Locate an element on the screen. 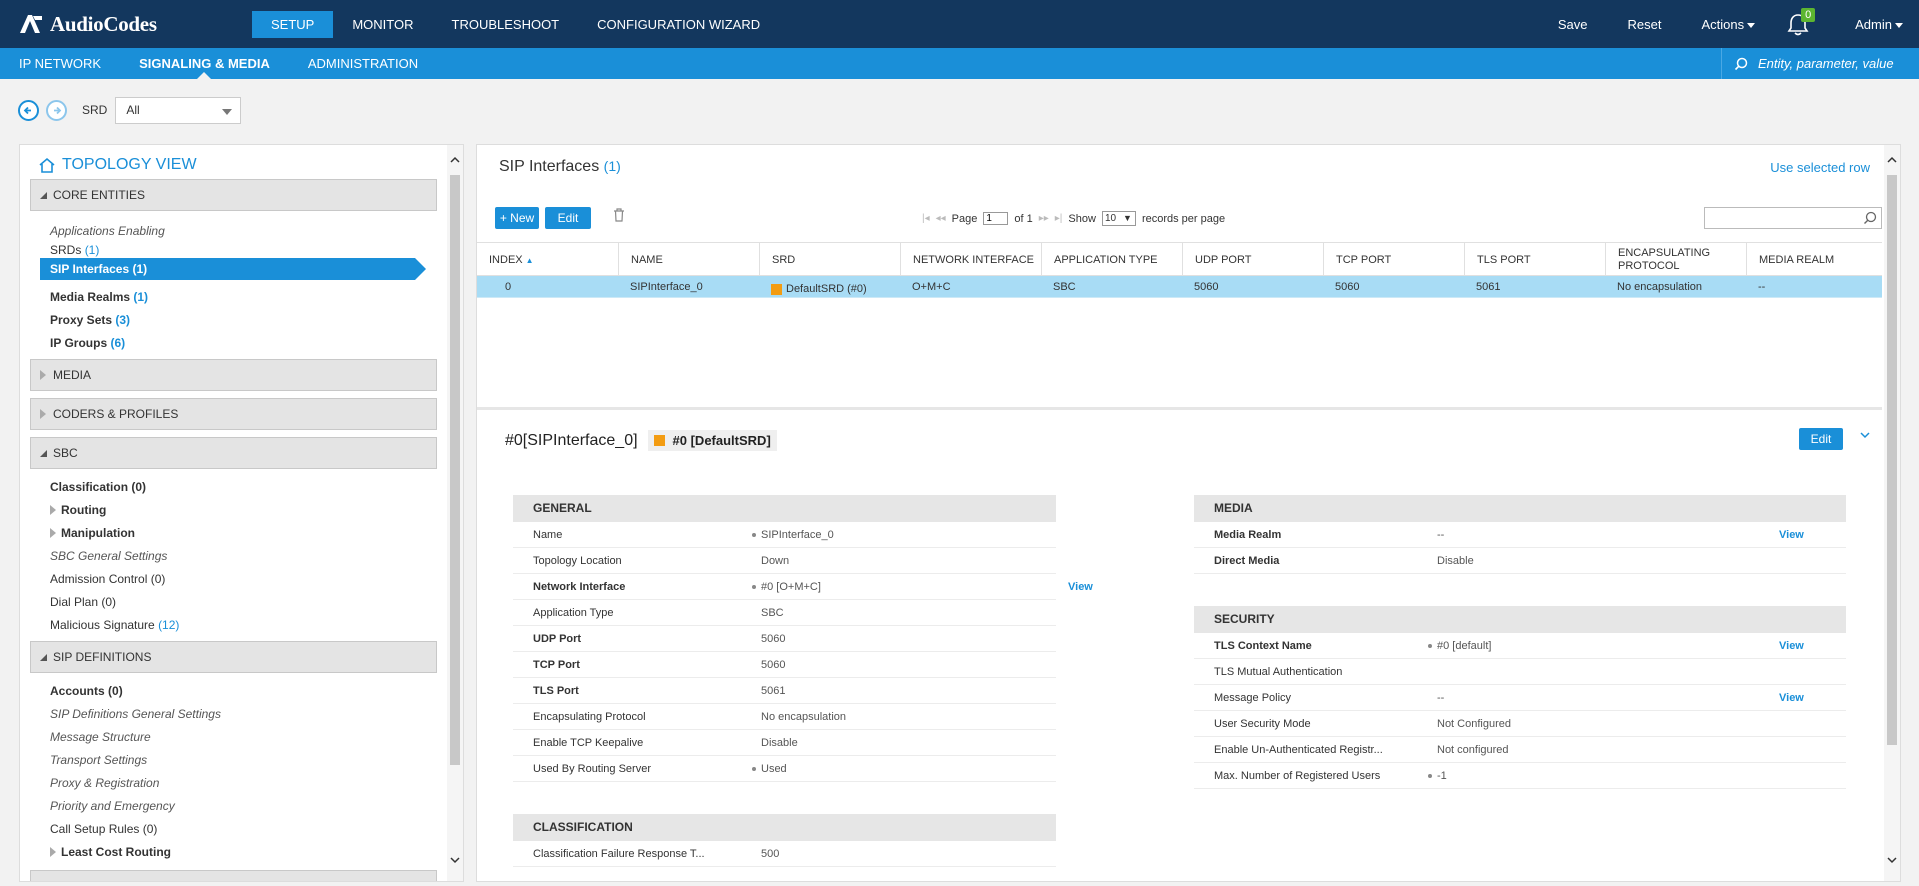  topology-scrollbar is located at coordinates (455, 513).